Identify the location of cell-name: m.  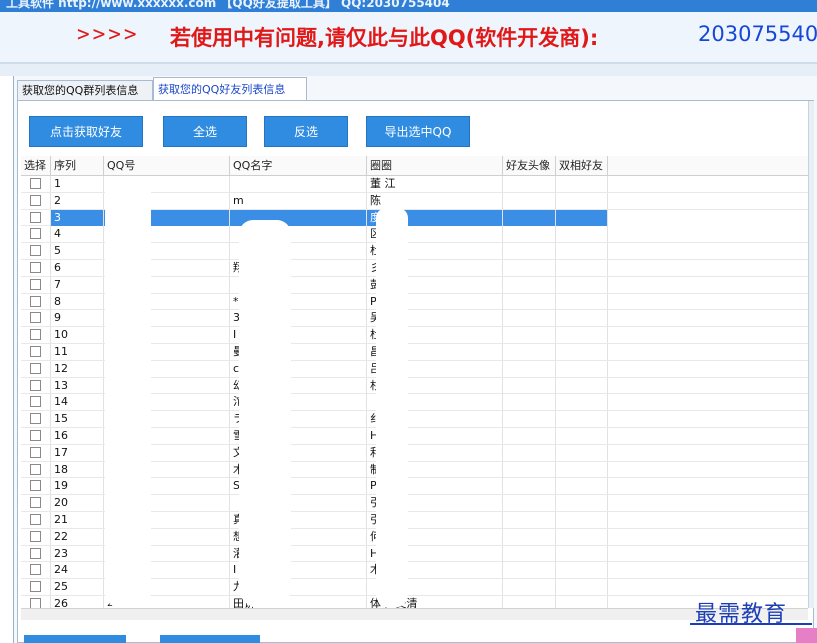
(298, 200).